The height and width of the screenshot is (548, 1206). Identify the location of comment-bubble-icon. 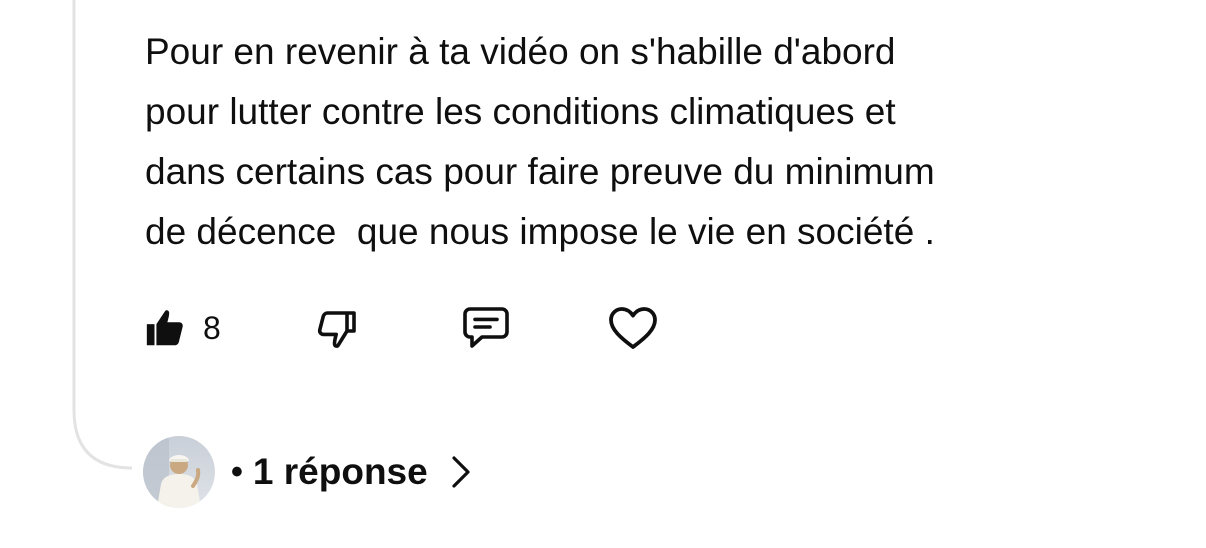
(486, 328).